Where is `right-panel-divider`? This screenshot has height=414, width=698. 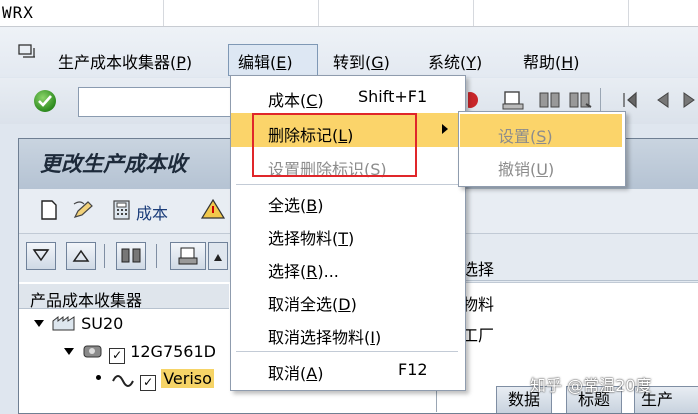
right-panel-divider is located at coordinates (580, 282).